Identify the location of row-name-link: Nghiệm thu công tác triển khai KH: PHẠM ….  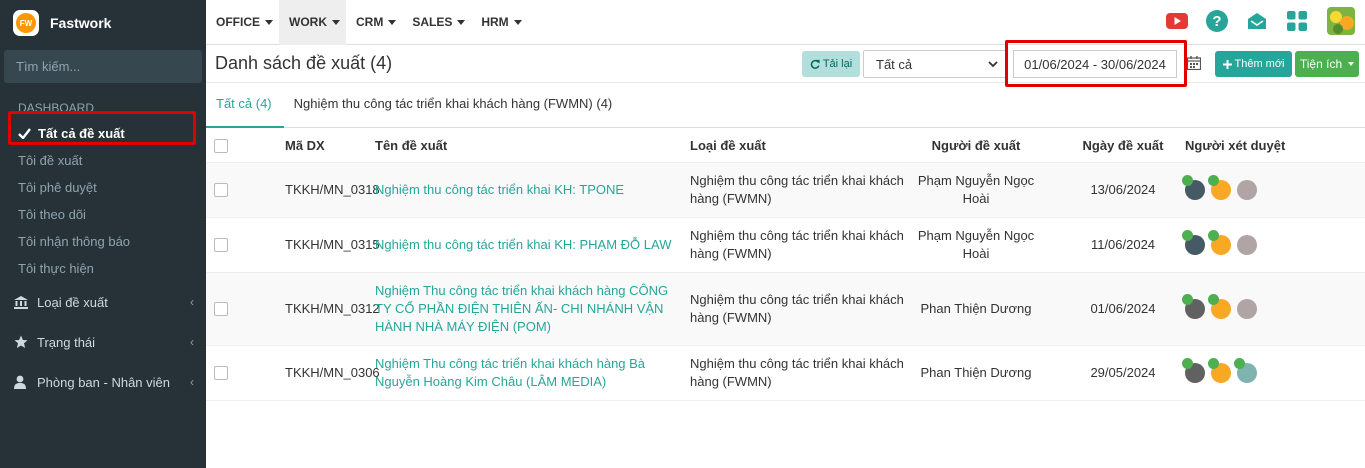
(530, 245).